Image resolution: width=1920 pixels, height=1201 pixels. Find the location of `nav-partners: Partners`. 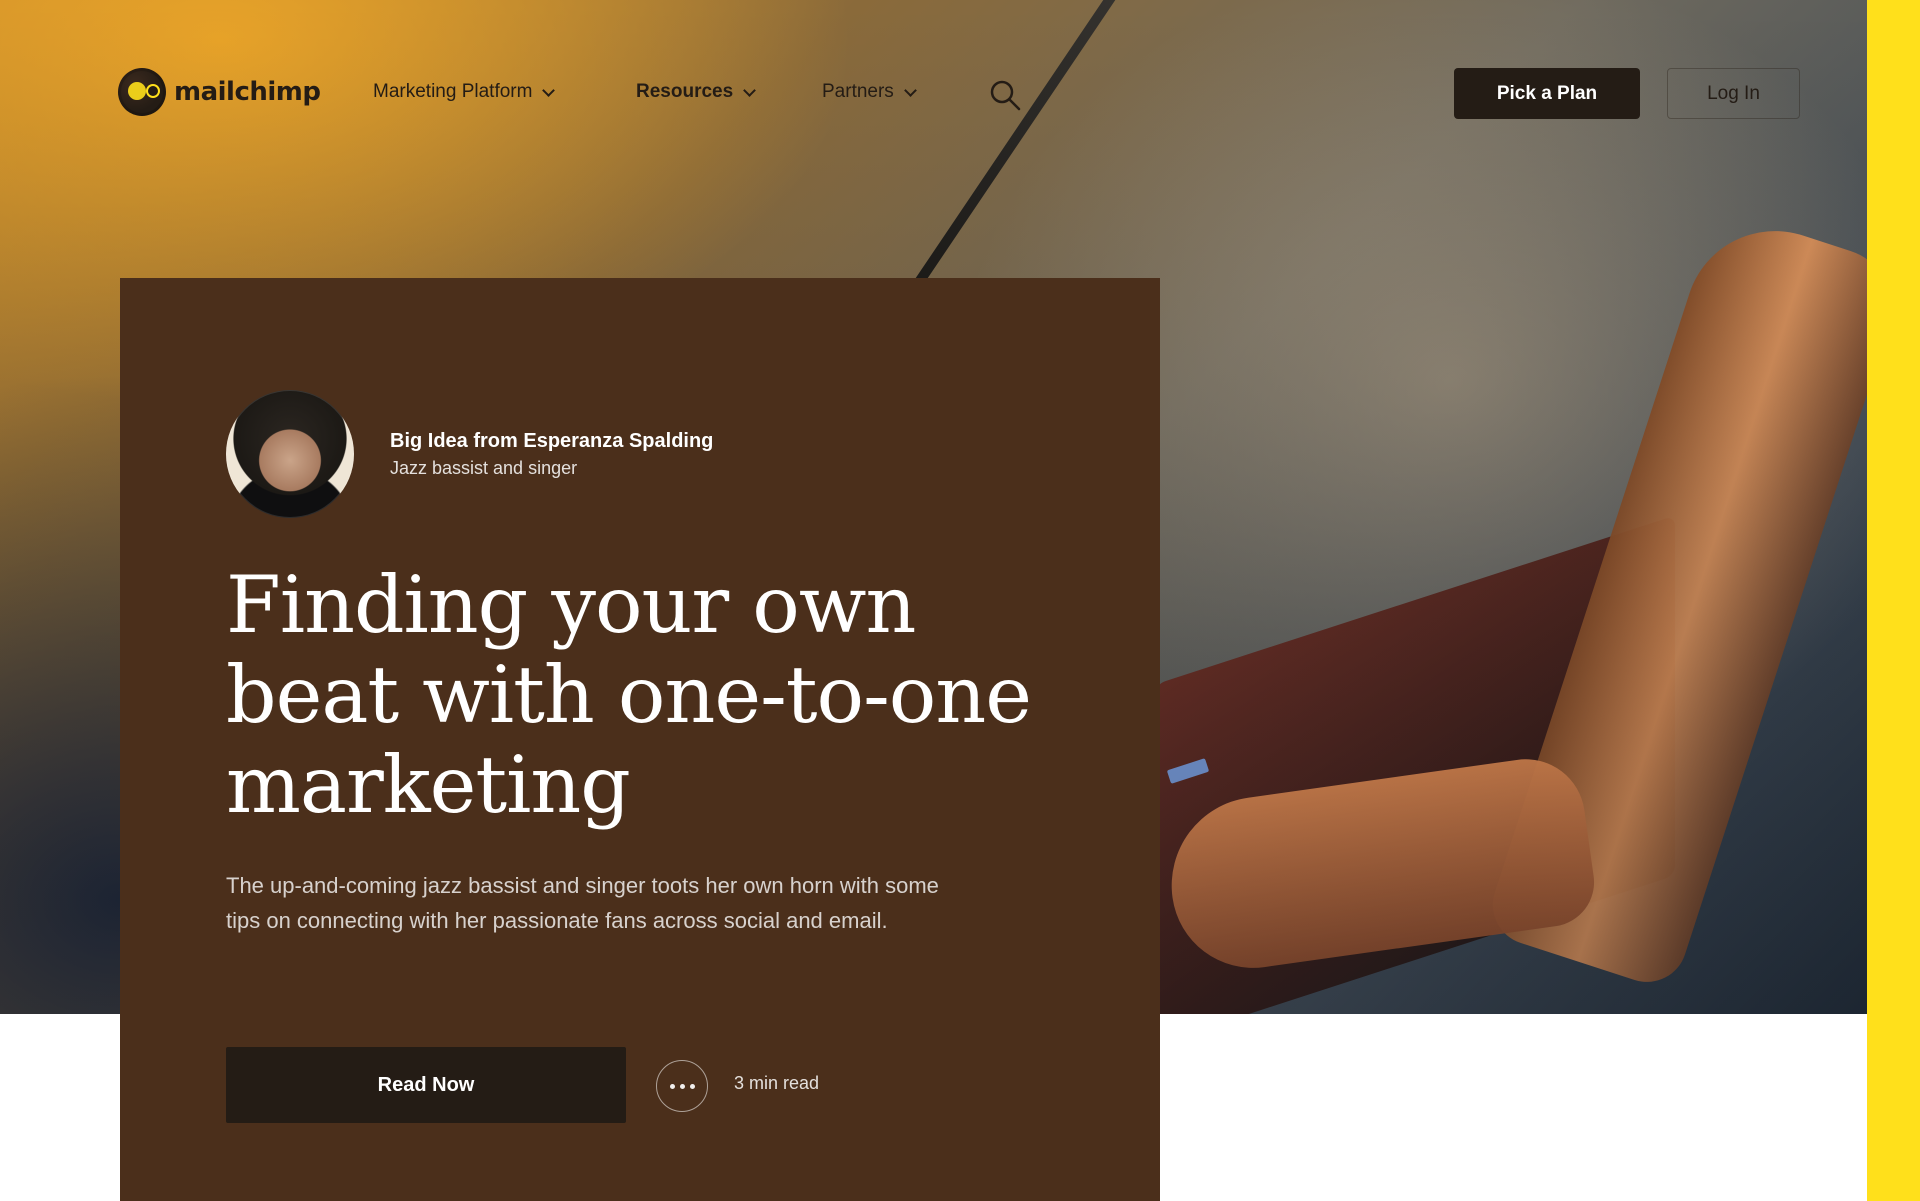

nav-partners: Partners is located at coordinates (869, 92).